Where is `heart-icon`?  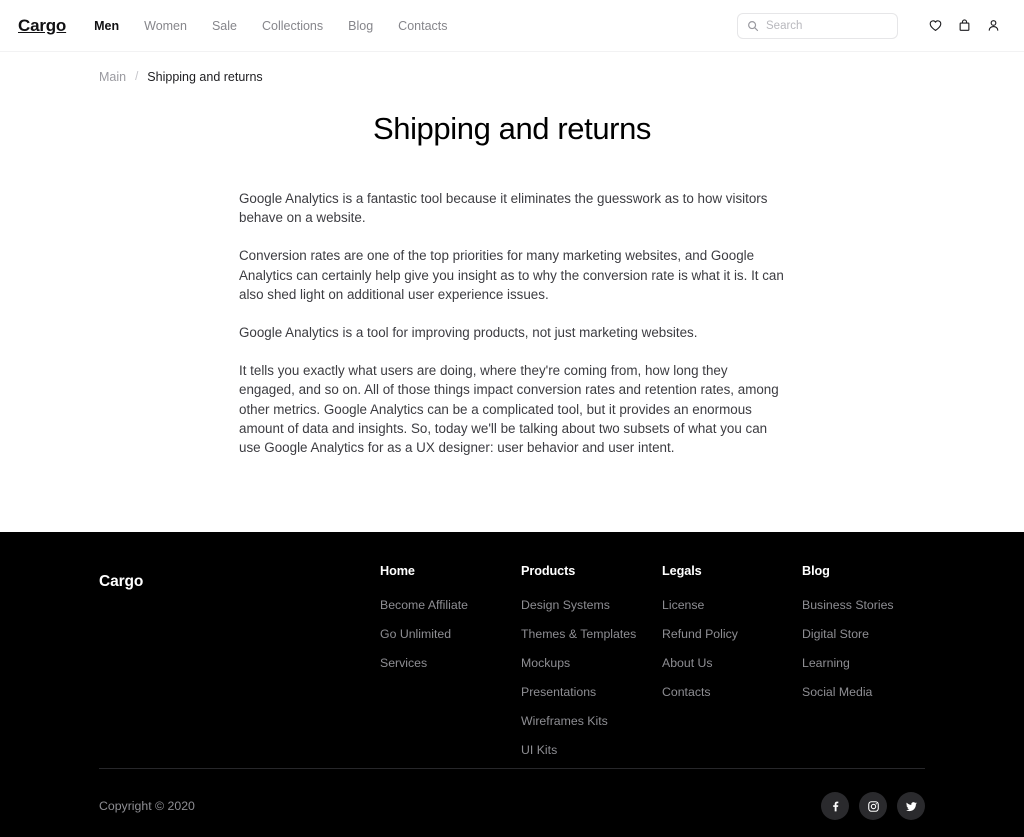
heart-icon is located at coordinates (935, 25).